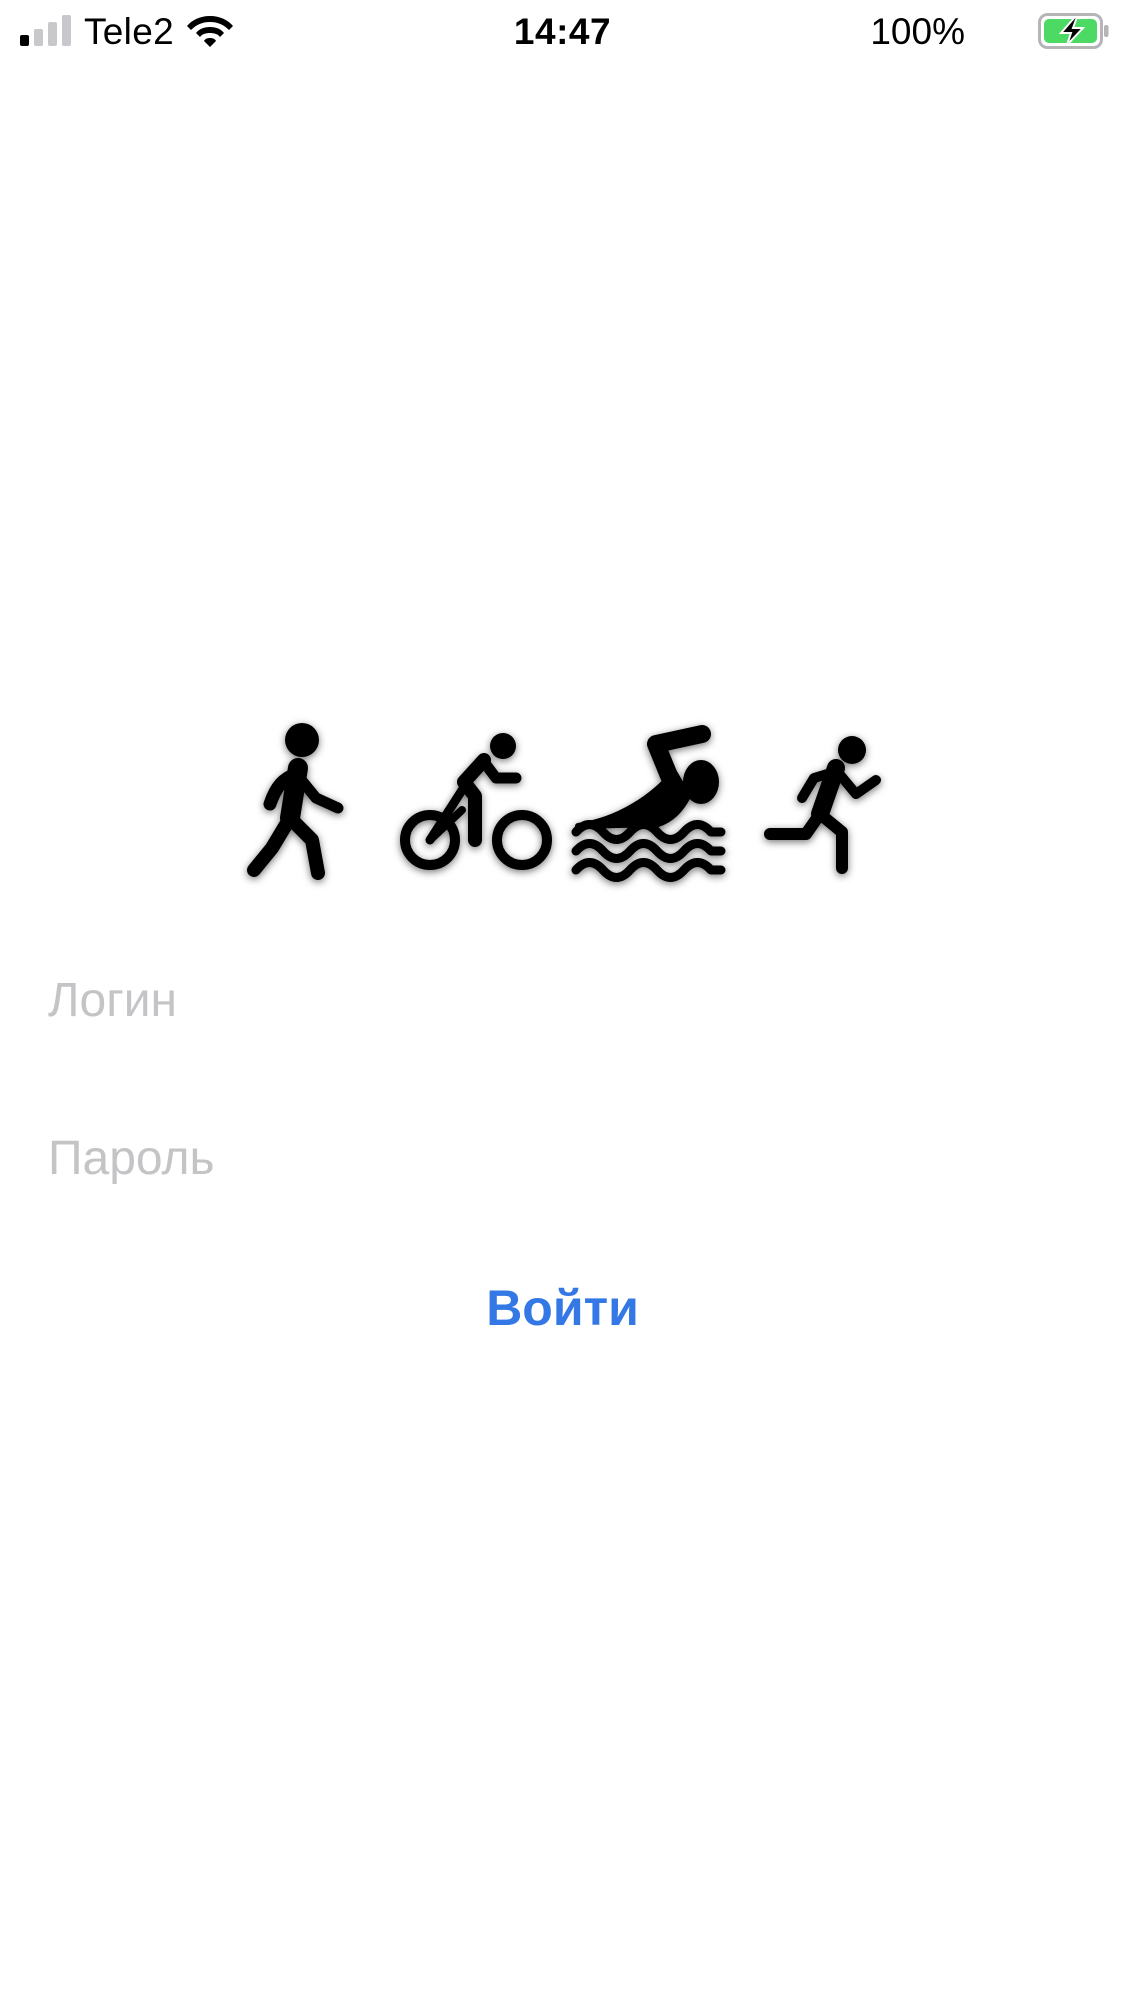  I want to click on login-button: Войти, so click(562, 1308).